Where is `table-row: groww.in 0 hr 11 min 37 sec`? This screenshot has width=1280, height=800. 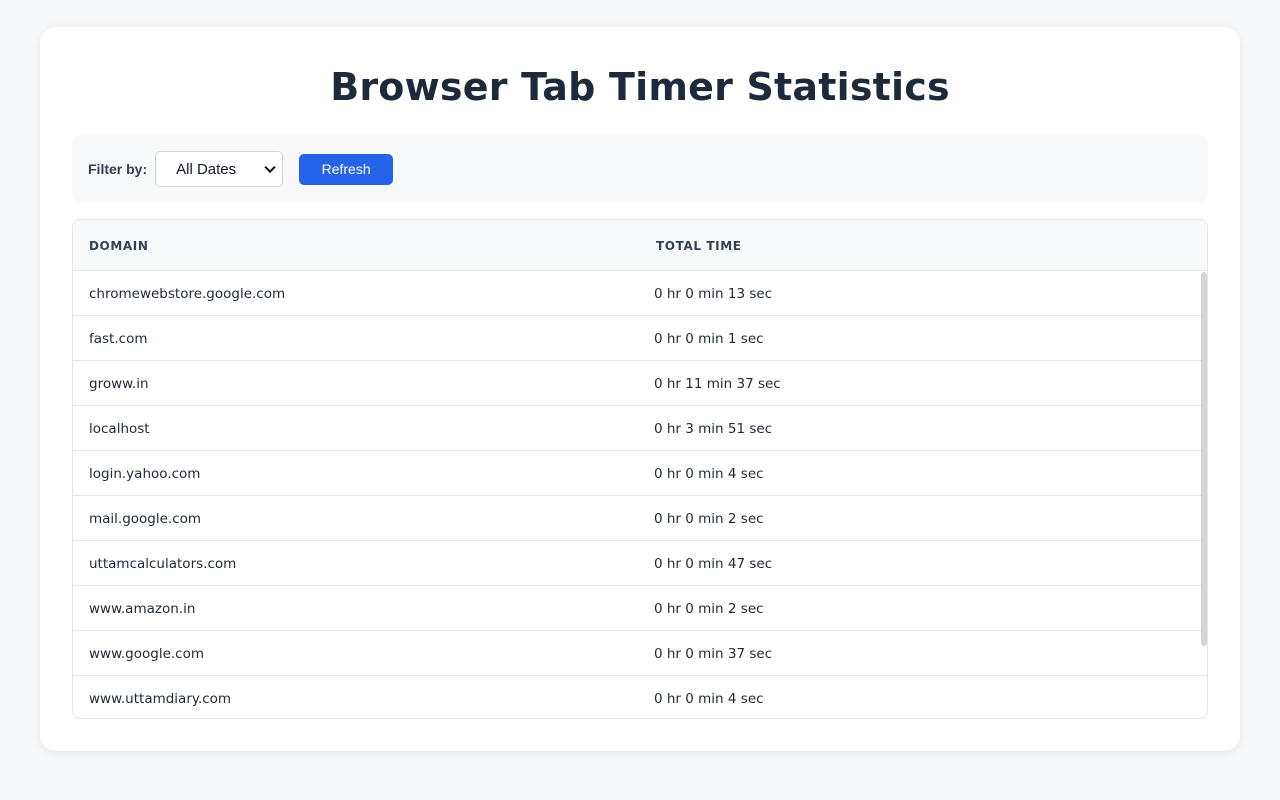 table-row: groww.in 0 hr 11 min 37 sec is located at coordinates (640, 383).